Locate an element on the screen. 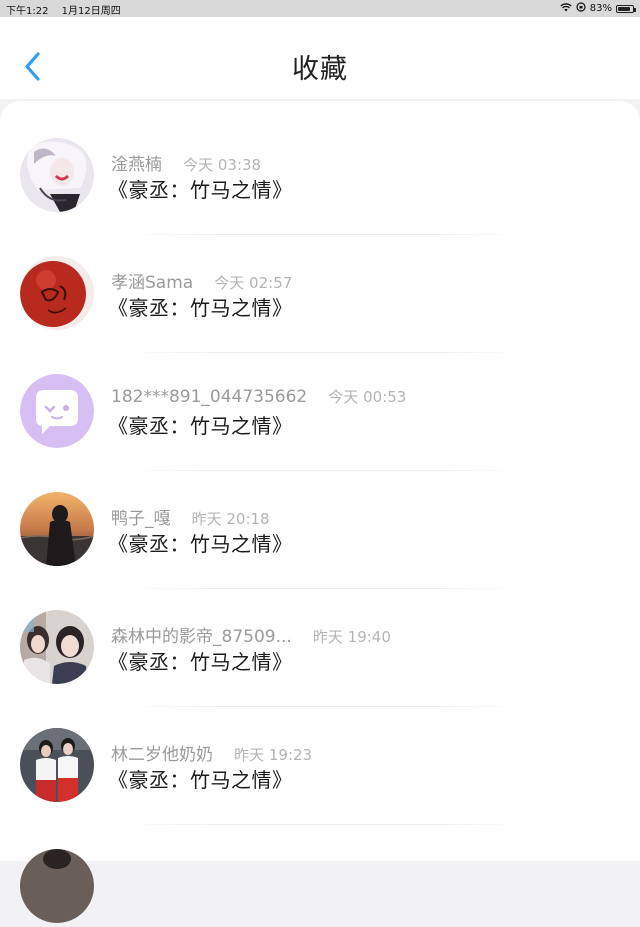 The height and width of the screenshot is (927, 640). status-right: 83% is located at coordinates (598, 8).